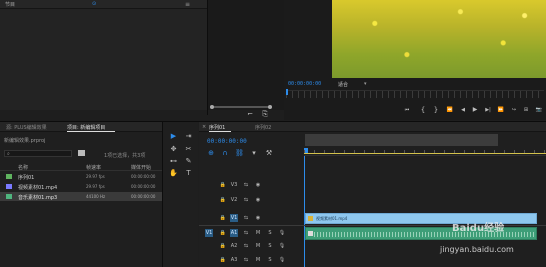 The width and height of the screenshot is (546, 267). I want to click on track-label: A1, so click(234, 233).